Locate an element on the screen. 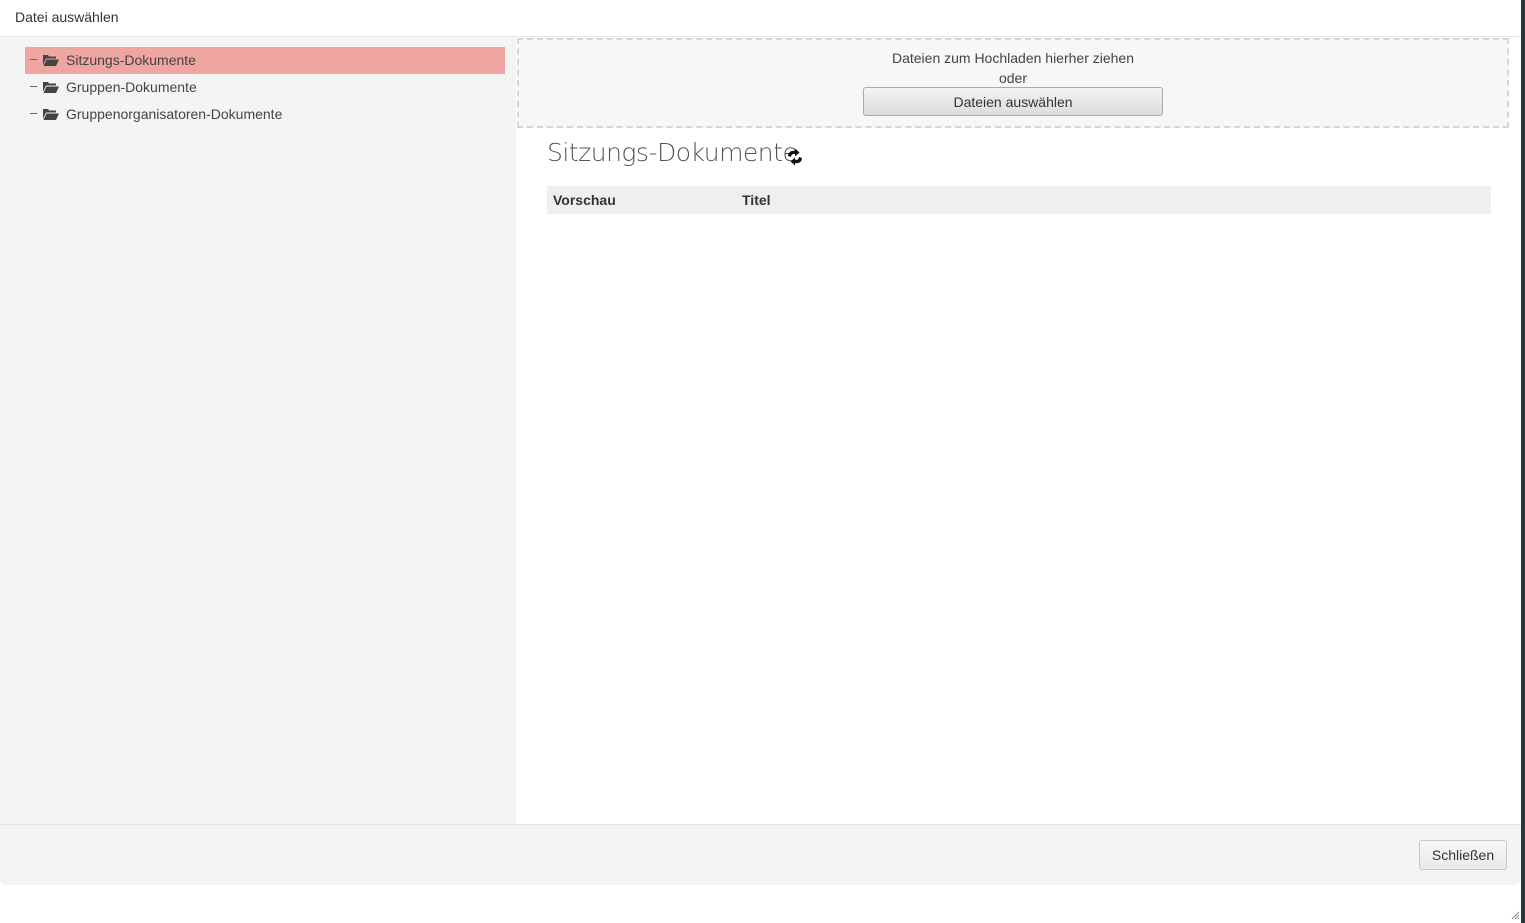 Image resolution: width=1525 pixels, height=923 pixels. current-folder-title: Sitzungs-Dokumente is located at coordinates (672, 152).